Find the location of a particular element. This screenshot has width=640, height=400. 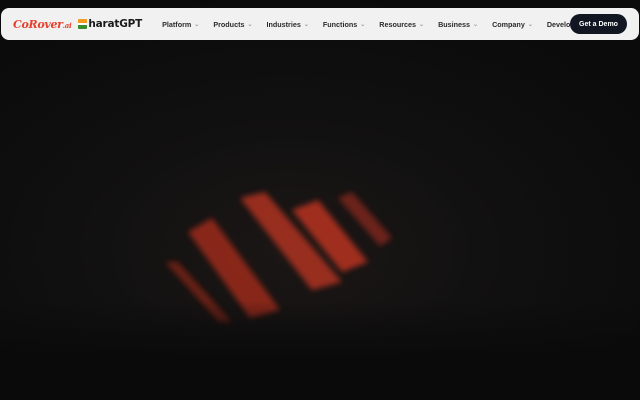

nav-item-products: Products ⌄ is located at coordinates (232, 24).